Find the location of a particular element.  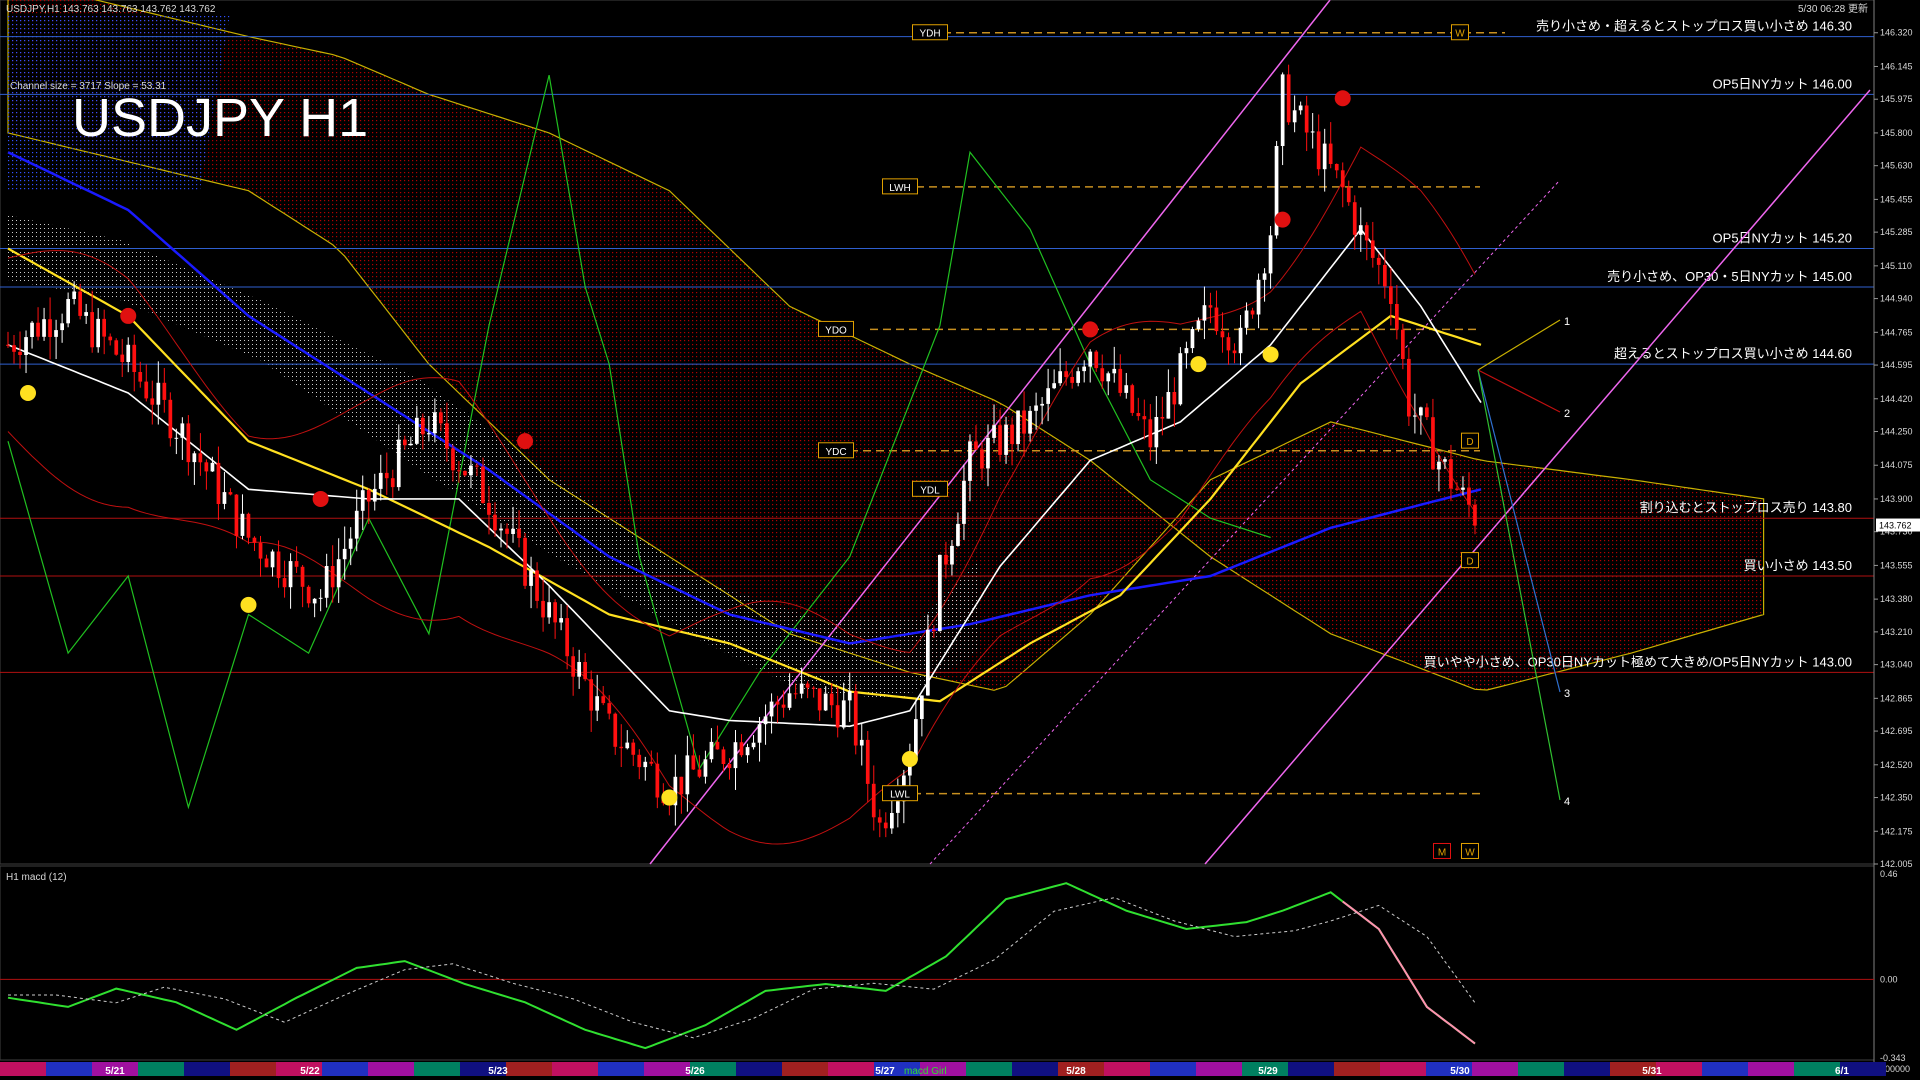

projection-label-1: 2 is located at coordinates (1567, 414).